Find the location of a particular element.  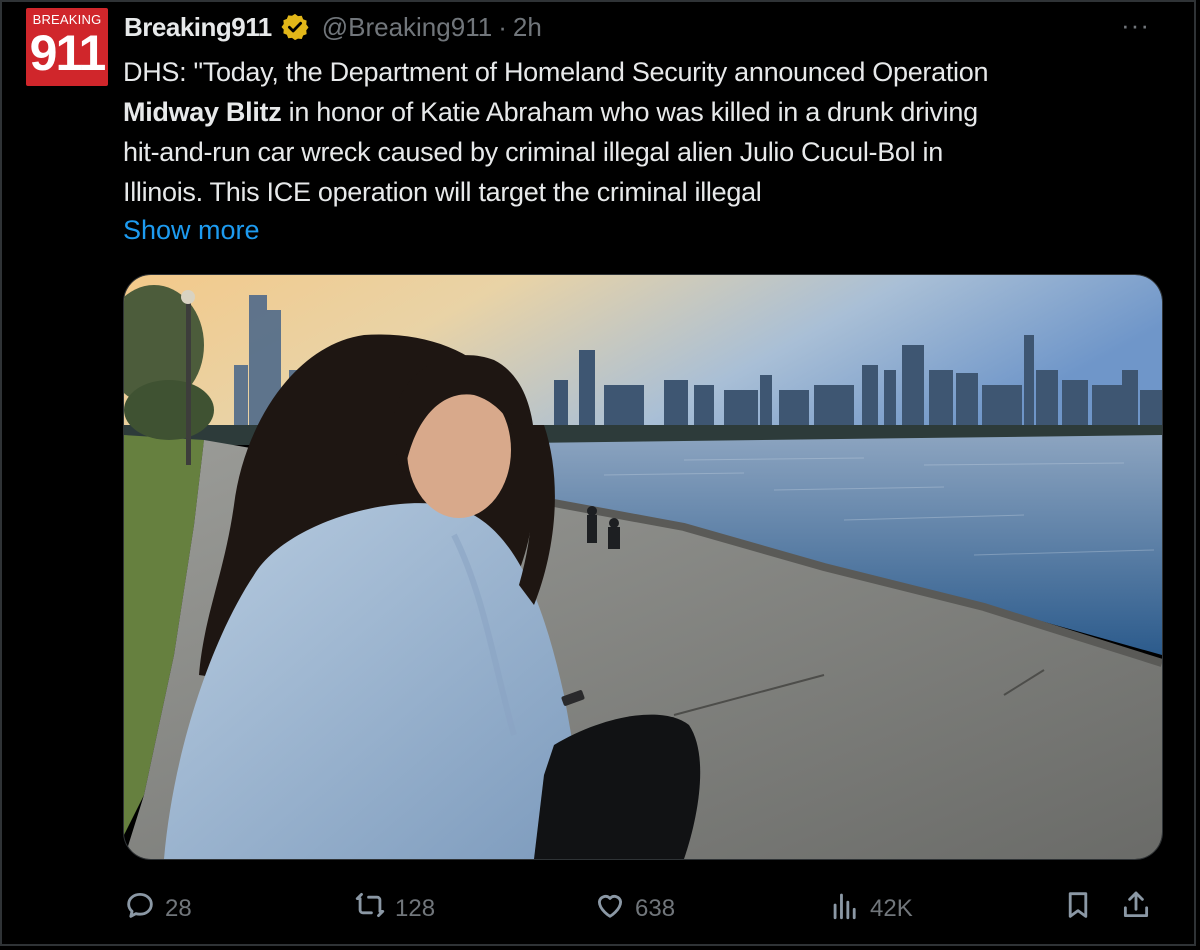

repost-button: 128 is located at coordinates (394, 908).